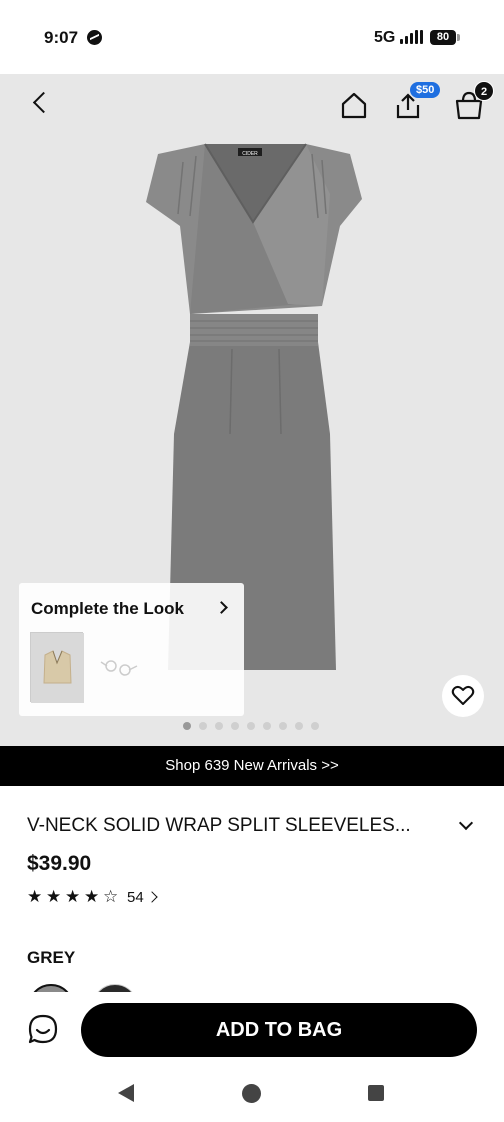  Describe the element at coordinates (484, 91) in the screenshot. I see `cart-count-badge: 2` at that location.